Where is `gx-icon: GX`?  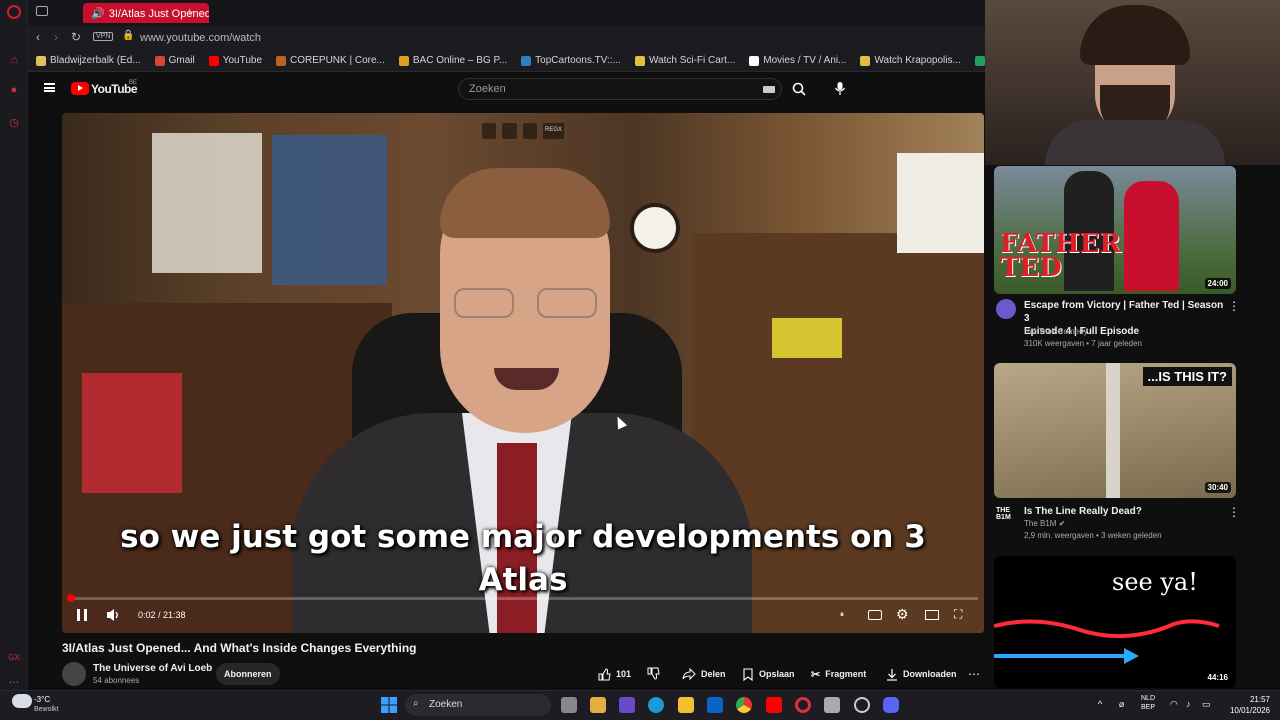
gx-icon: GX is located at coordinates (14, 658).